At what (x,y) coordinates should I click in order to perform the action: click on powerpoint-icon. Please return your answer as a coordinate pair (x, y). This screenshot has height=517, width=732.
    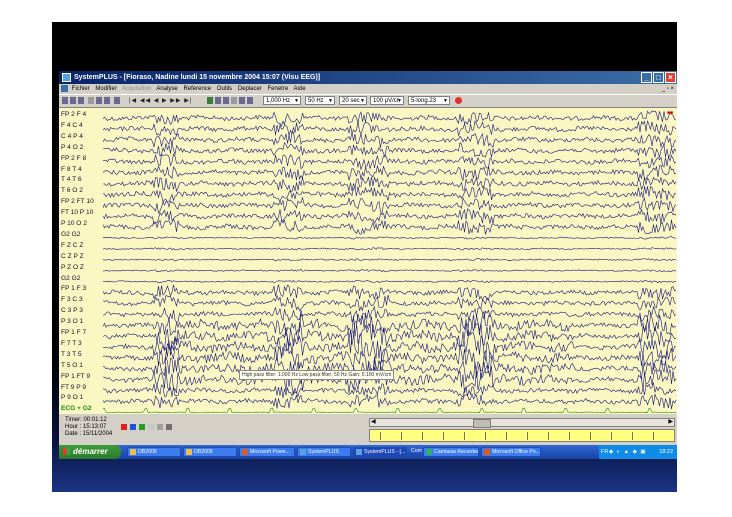
    Looking at the image, I should click on (245, 451).